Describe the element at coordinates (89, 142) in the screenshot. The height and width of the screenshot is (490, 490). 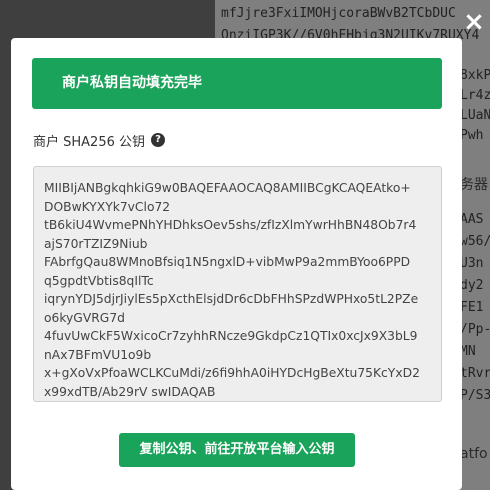
I see `public-key-label: 商户 SHA256 公钥` at that location.